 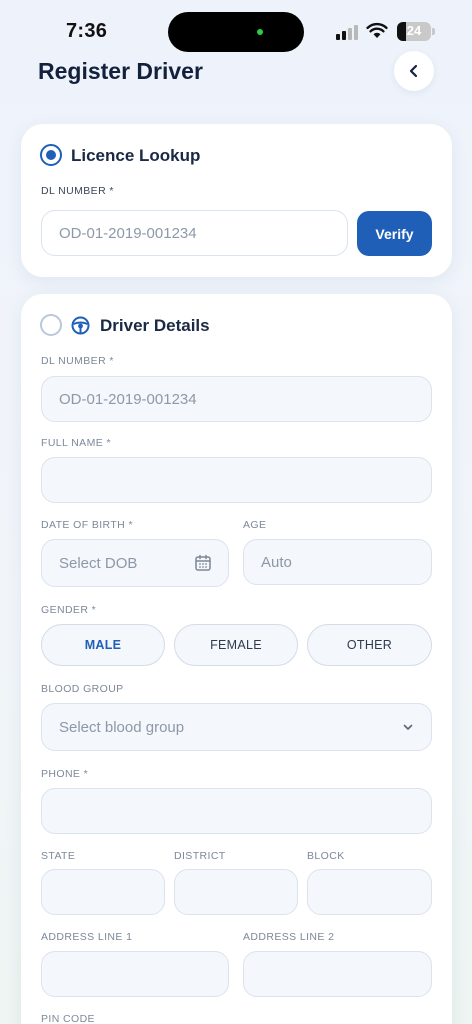 What do you see at coordinates (236, 892) in the screenshot?
I see `district-input` at bounding box center [236, 892].